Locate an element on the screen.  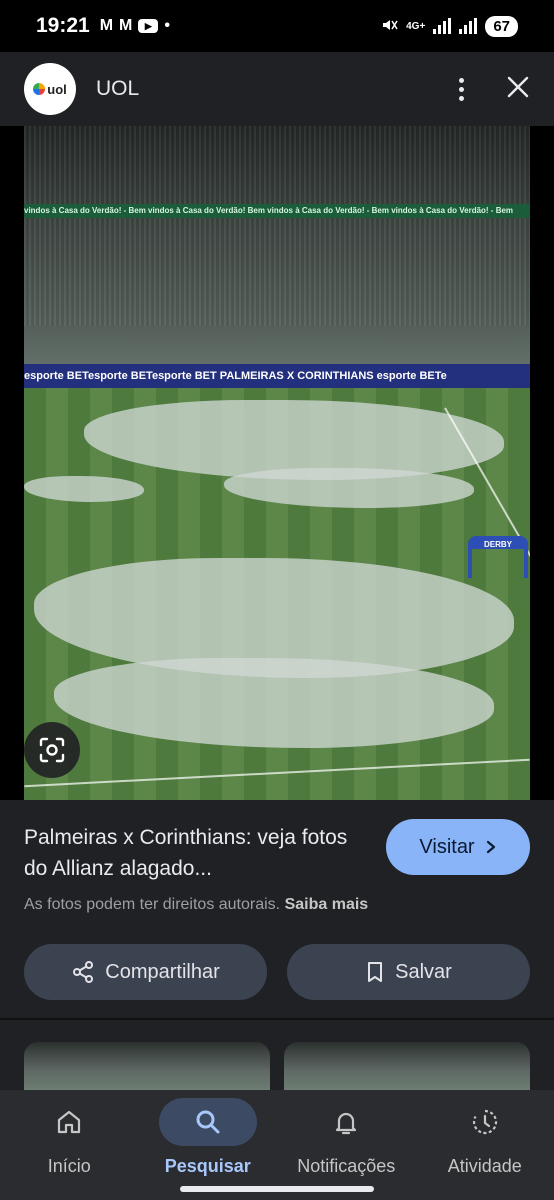
activity-icon is located at coordinates (484, 1122).